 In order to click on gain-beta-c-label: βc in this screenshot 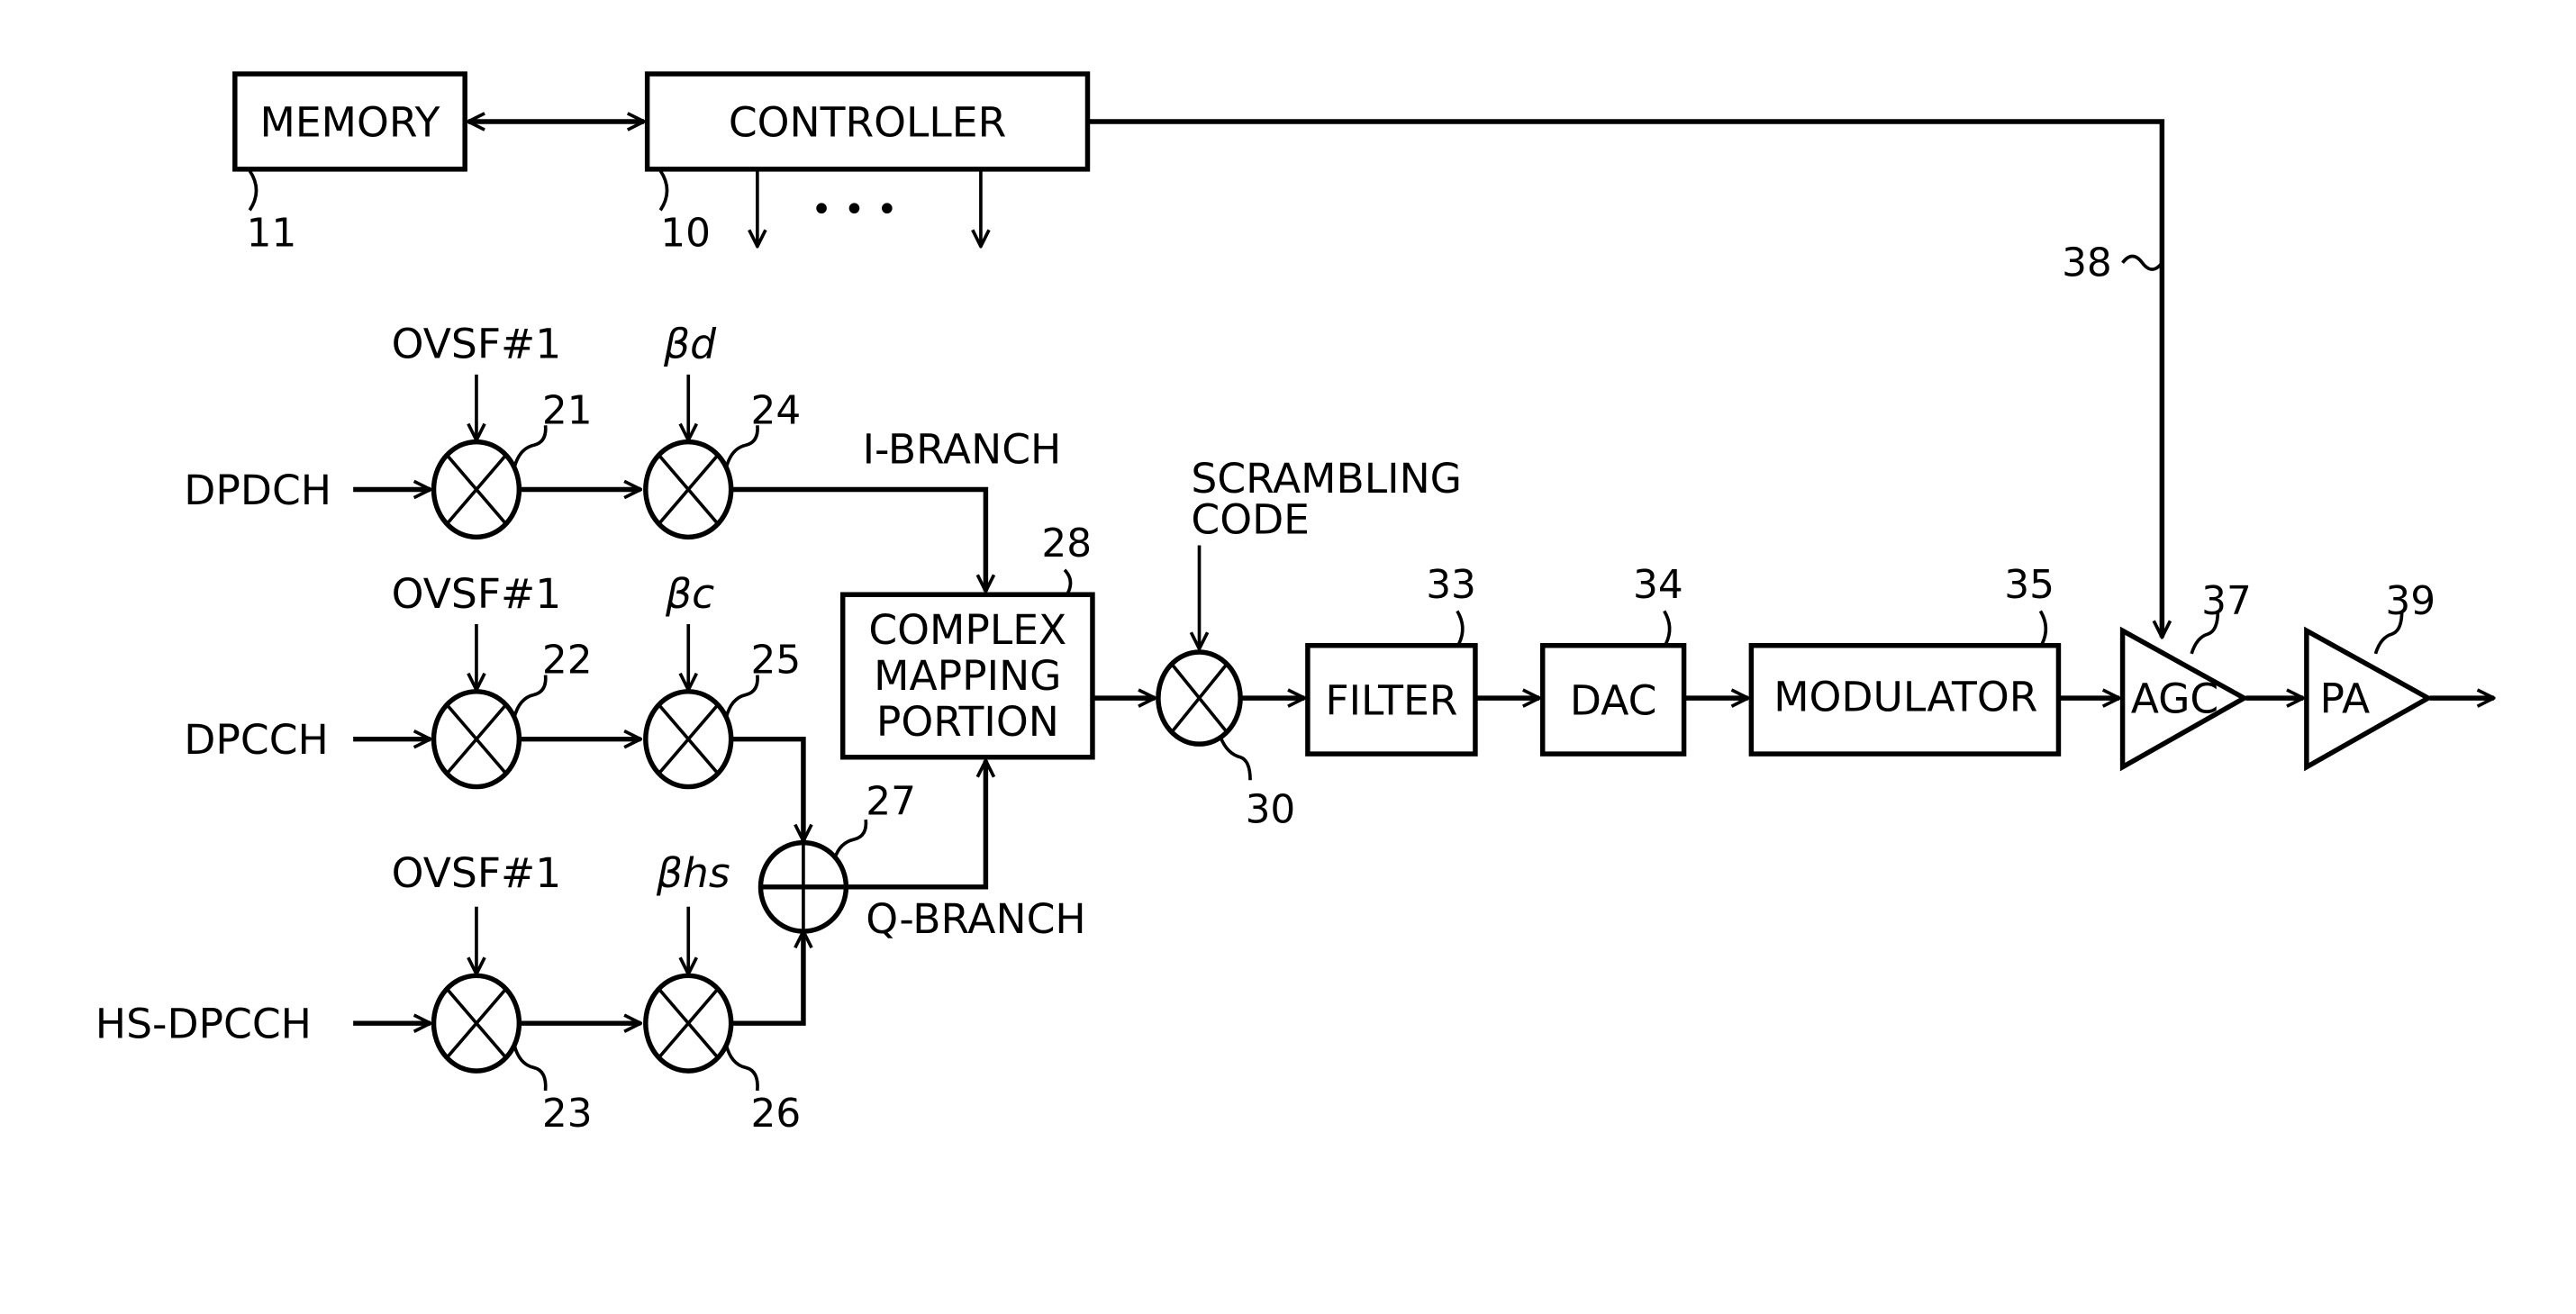, I will do `click(689, 594)`.